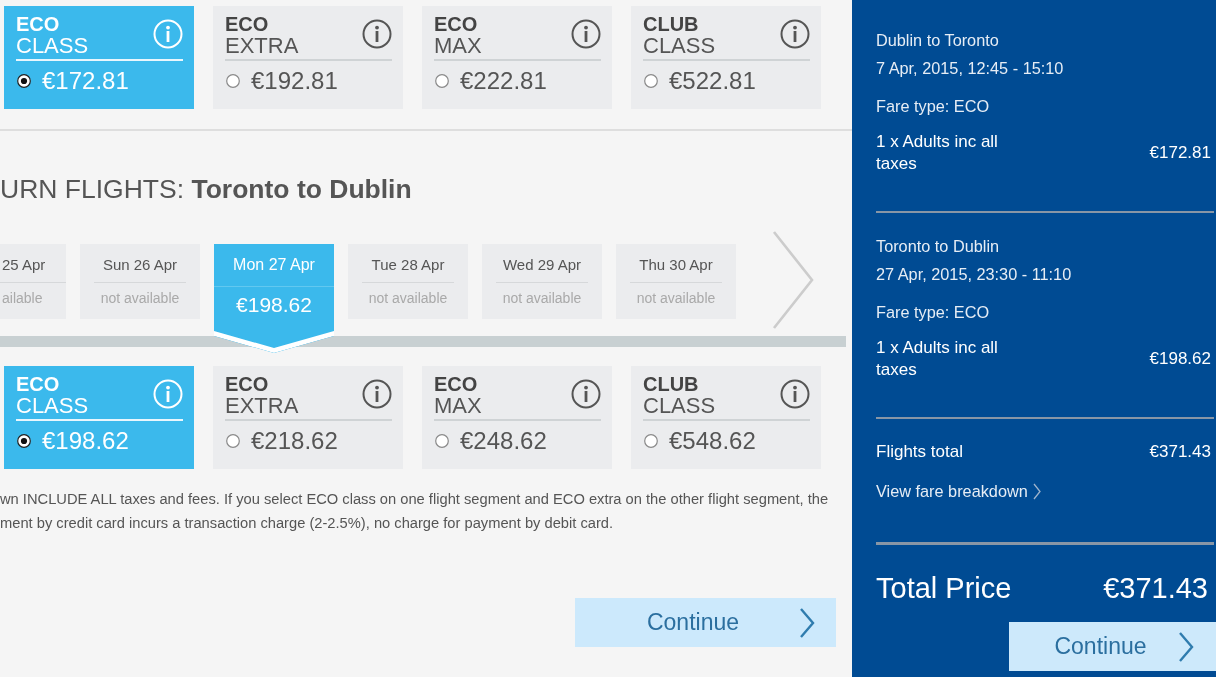  Describe the element at coordinates (294, 441) in the screenshot. I see `fare-price: €218.62` at that location.